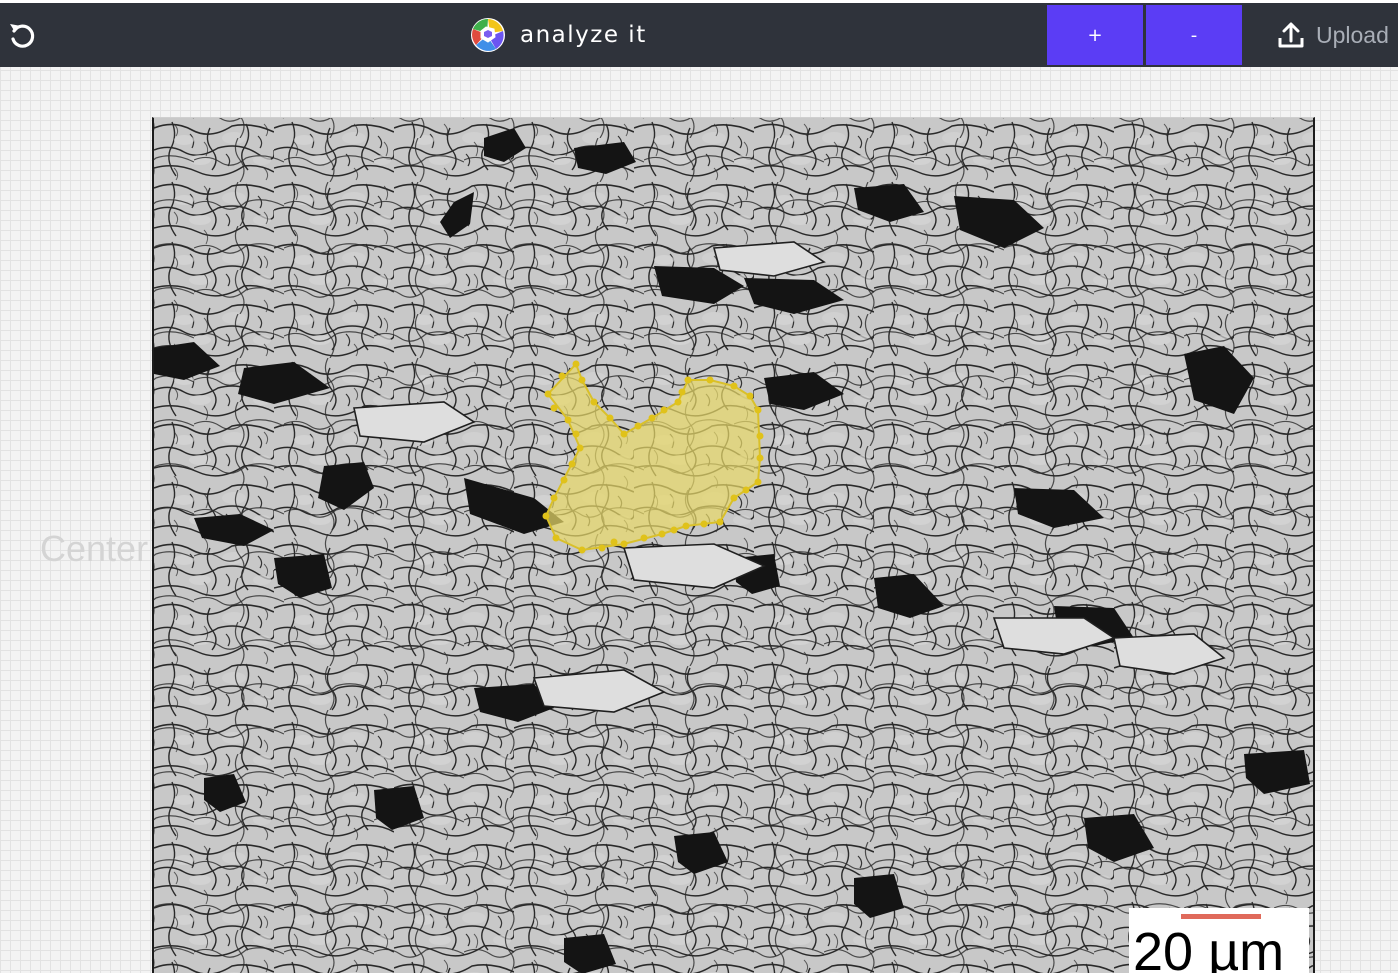 The height and width of the screenshot is (973, 1398). Describe the element at coordinates (1194, 35) in the screenshot. I see `zoom-out-button: -` at that location.